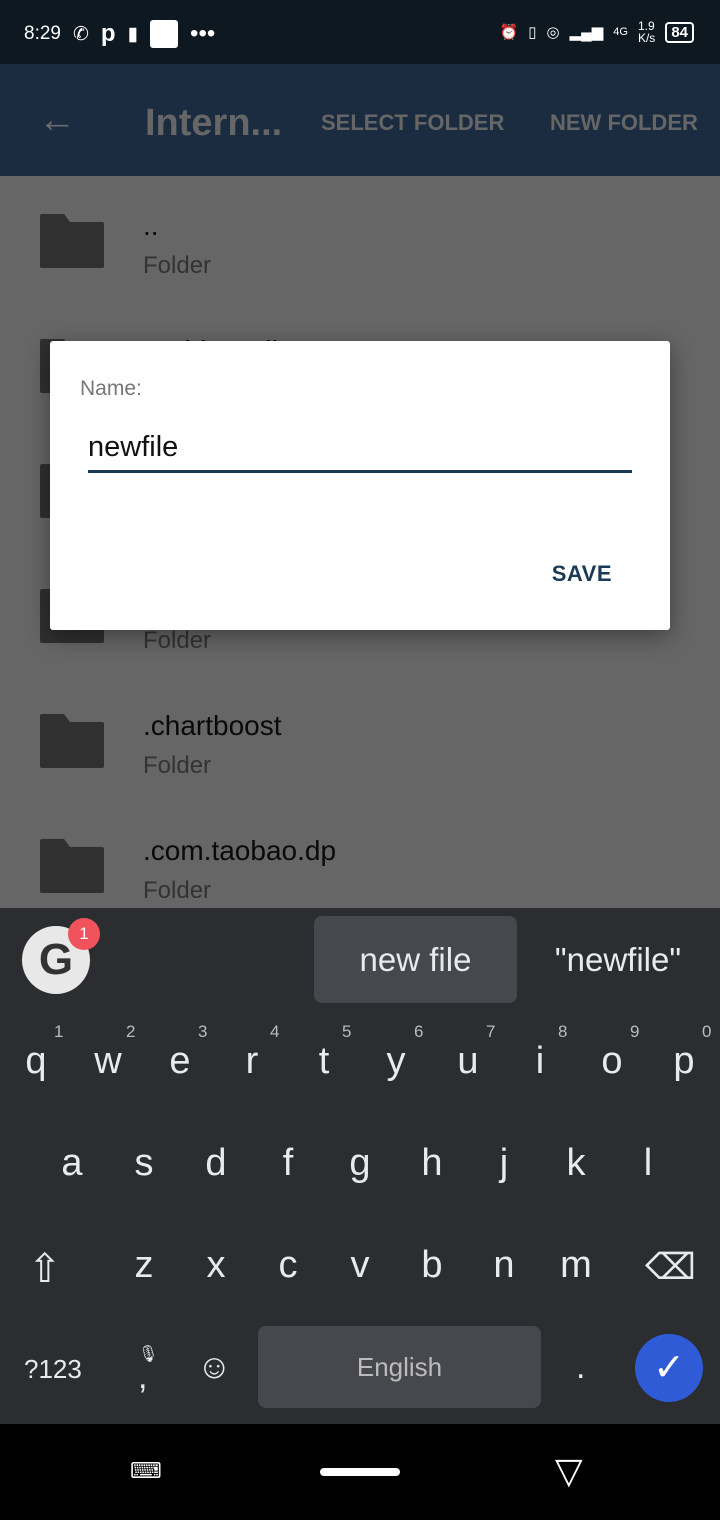 This screenshot has width=720, height=1520. What do you see at coordinates (582, 574) in the screenshot?
I see `save-button: SAVE` at bounding box center [582, 574].